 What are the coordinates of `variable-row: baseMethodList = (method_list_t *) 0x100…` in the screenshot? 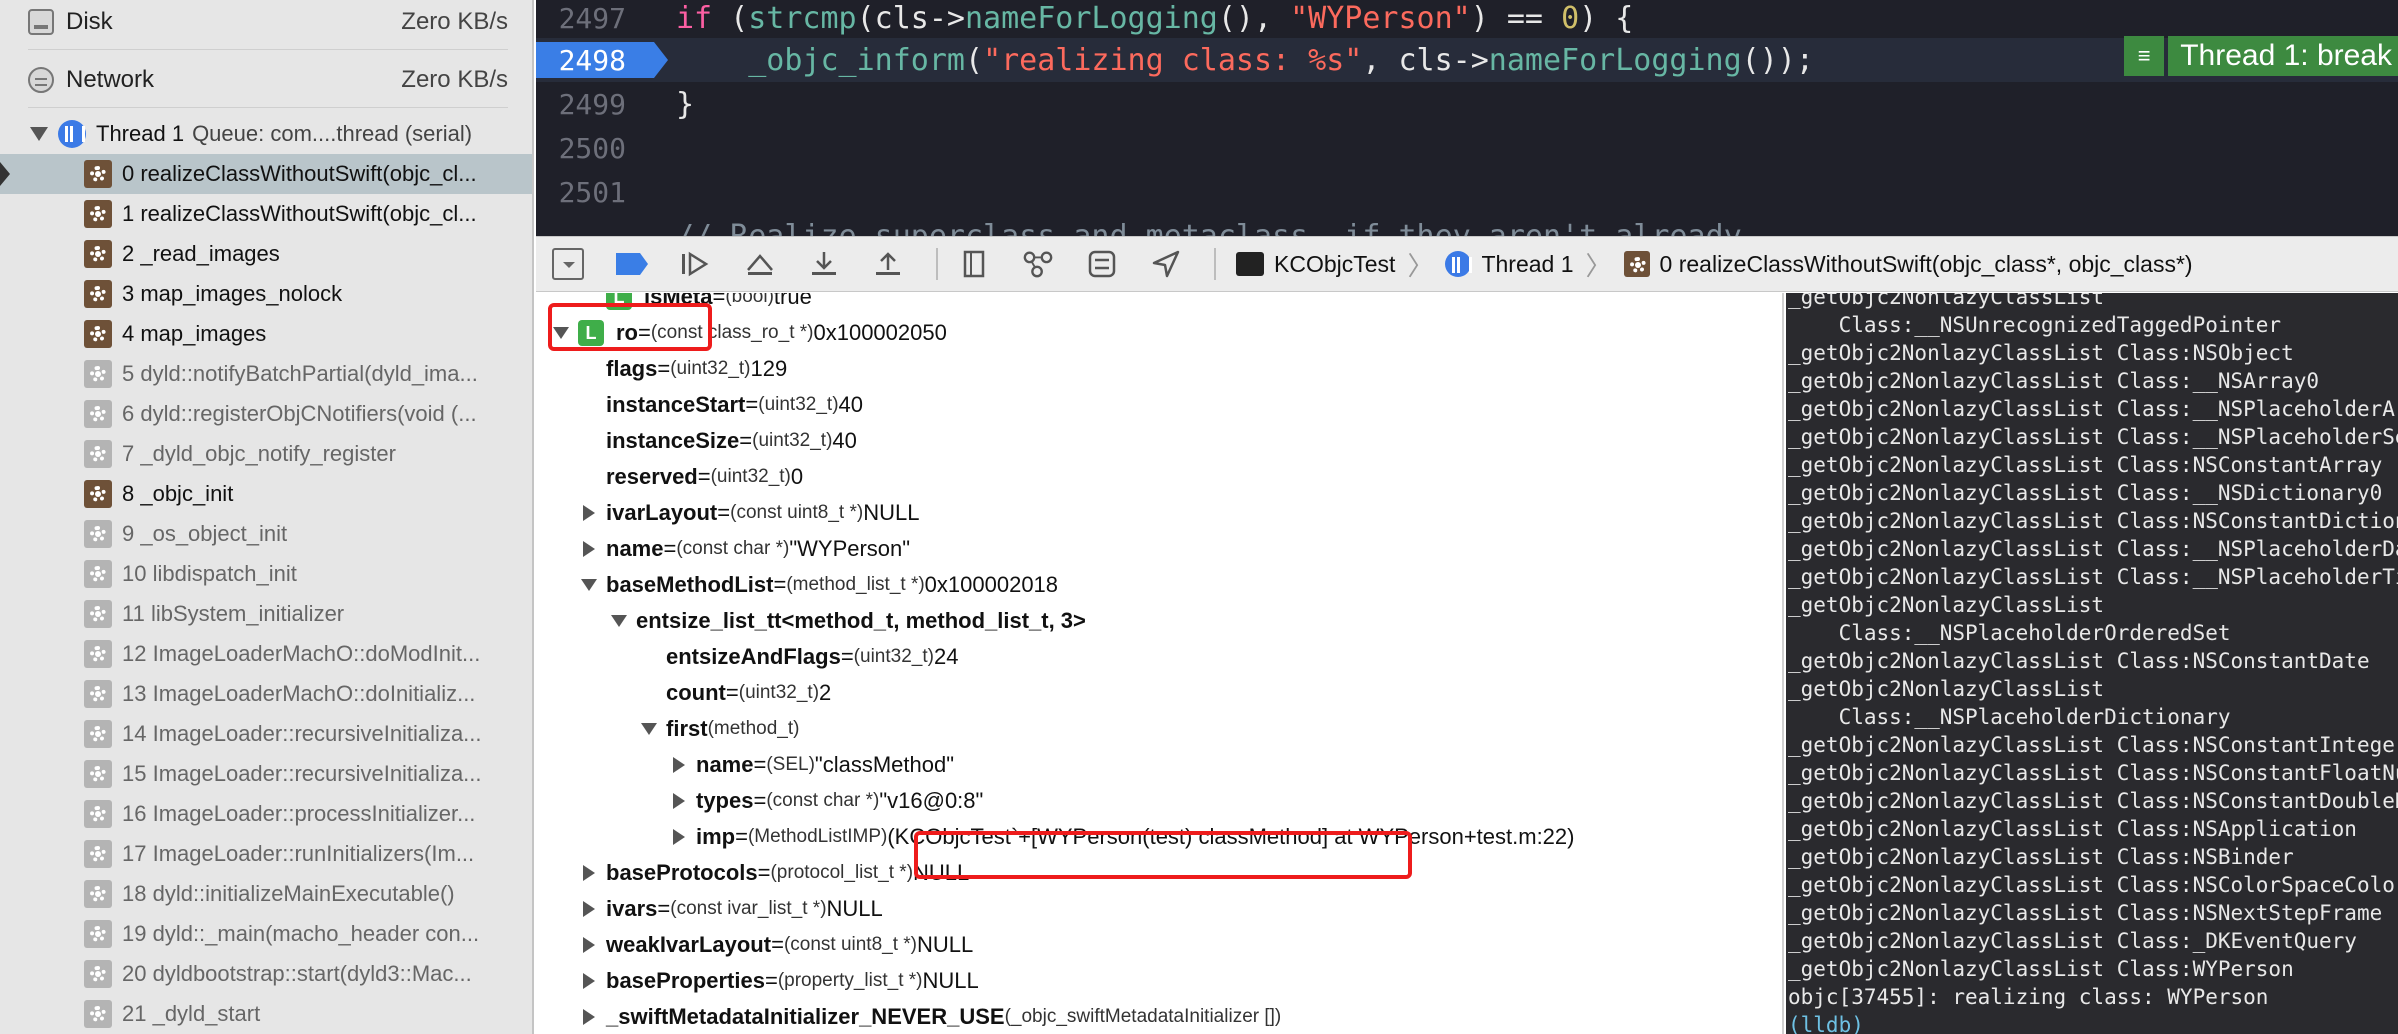 It's located at (1159, 585).